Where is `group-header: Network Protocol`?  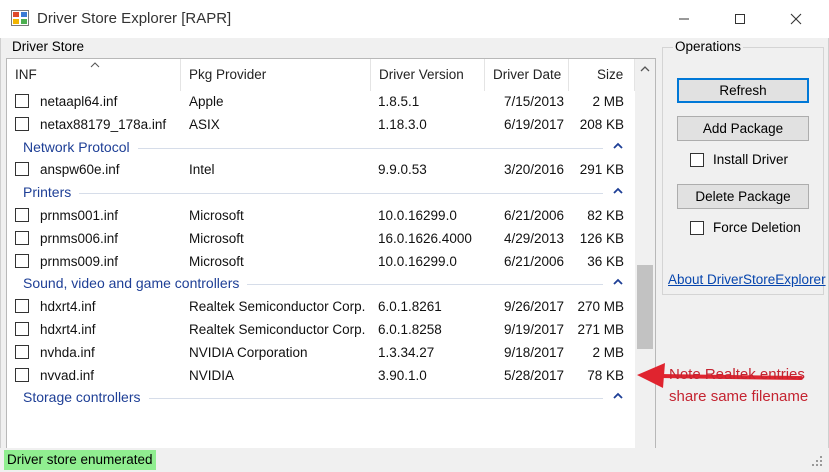 group-header: Network Protocol is located at coordinates (321, 148).